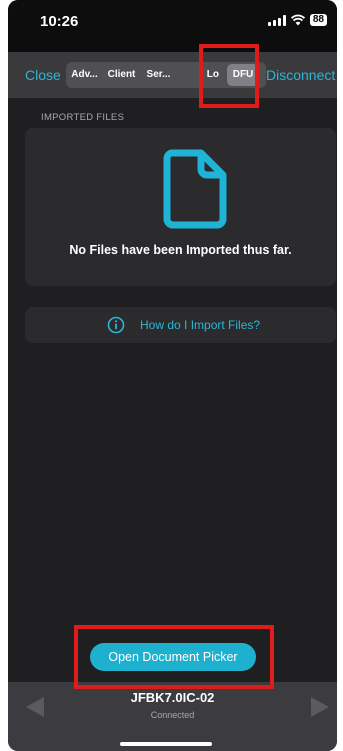 The image size is (343, 751). What do you see at coordinates (200, 325) in the screenshot?
I see `help-import-files-label: How do I Import Files?` at bounding box center [200, 325].